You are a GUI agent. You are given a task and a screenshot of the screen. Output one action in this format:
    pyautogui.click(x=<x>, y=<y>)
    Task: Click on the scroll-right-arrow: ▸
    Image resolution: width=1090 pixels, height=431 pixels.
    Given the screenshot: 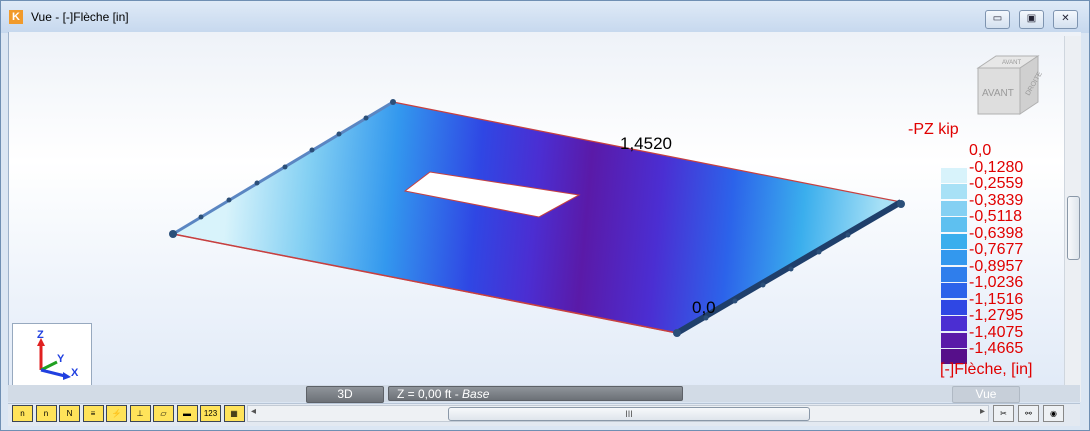 What is the action you would take?
    pyautogui.click(x=982, y=411)
    